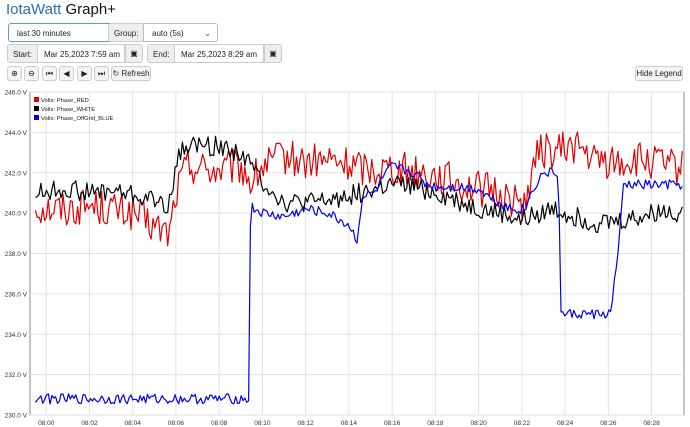 Image resolution: width=690 pixels, height=427 pixels. I want to click on chevron-down-icon: ⌄, so click(207, 33).